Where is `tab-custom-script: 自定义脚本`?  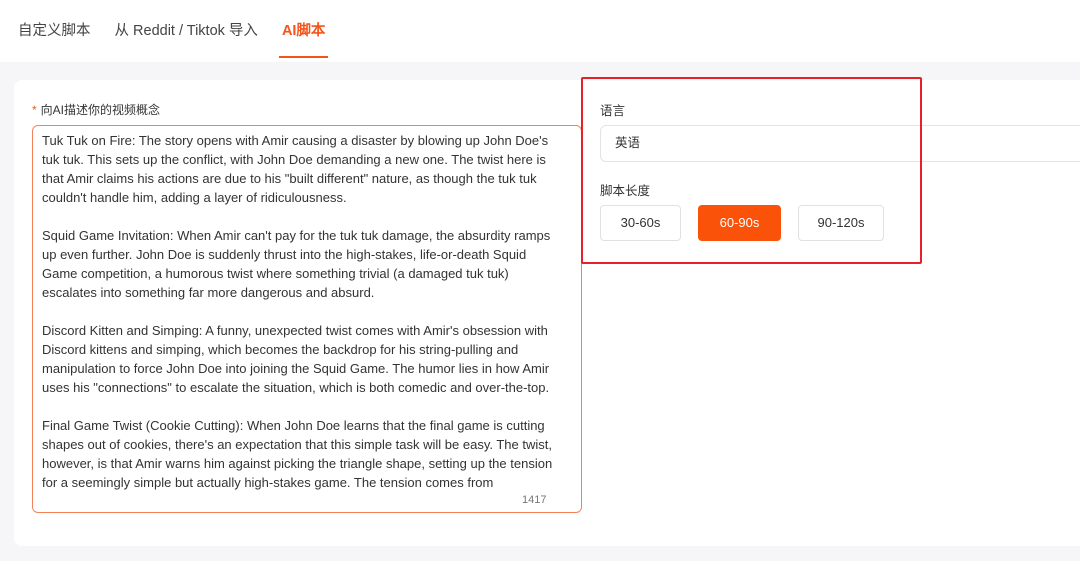
tab-custom-script: 自定义脚本 is located at coordinates (54, 31).